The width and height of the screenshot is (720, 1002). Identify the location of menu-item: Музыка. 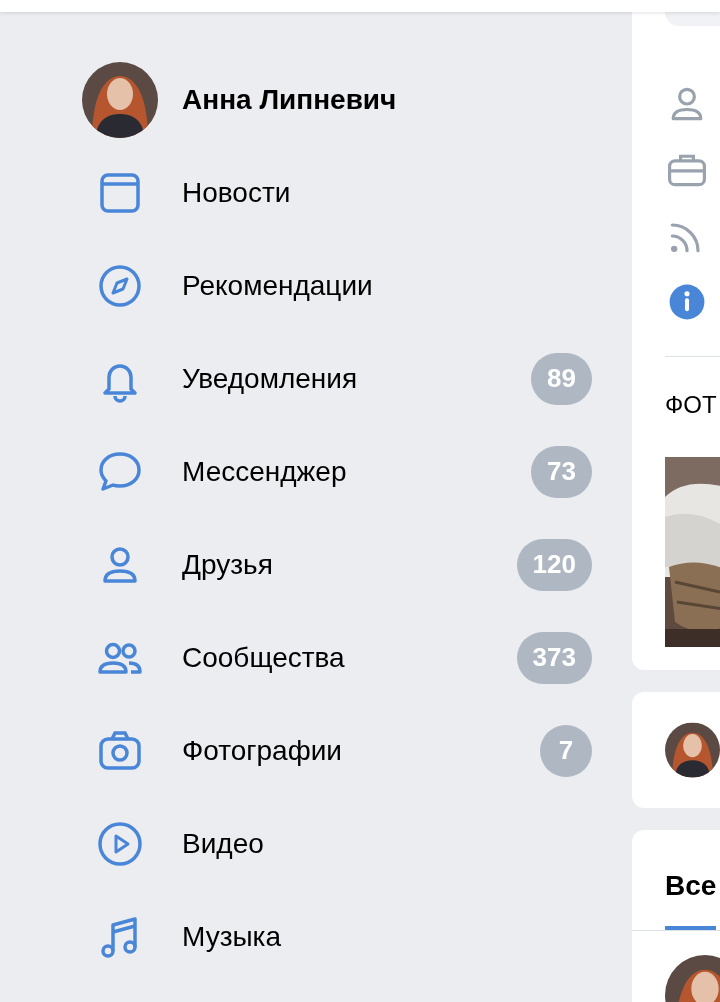
(336, 936).